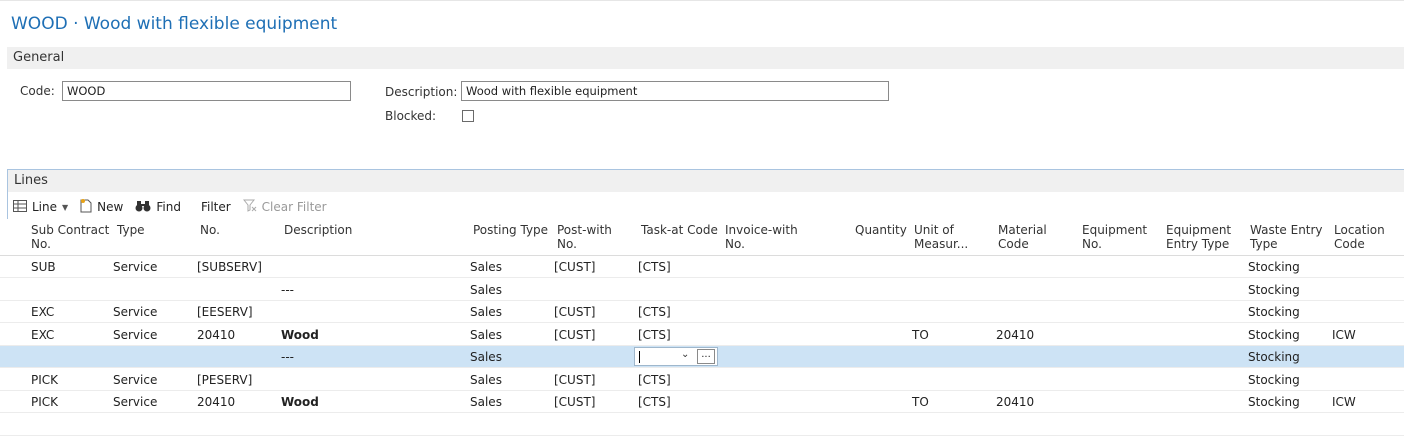 Image resolution: width=1404 pixels, height=443 pixels. Describe the element at coordinates (1198, 237) in the screenshot. I see `column-header-equipment-entry-type: Equipment Entry Type` at that location.